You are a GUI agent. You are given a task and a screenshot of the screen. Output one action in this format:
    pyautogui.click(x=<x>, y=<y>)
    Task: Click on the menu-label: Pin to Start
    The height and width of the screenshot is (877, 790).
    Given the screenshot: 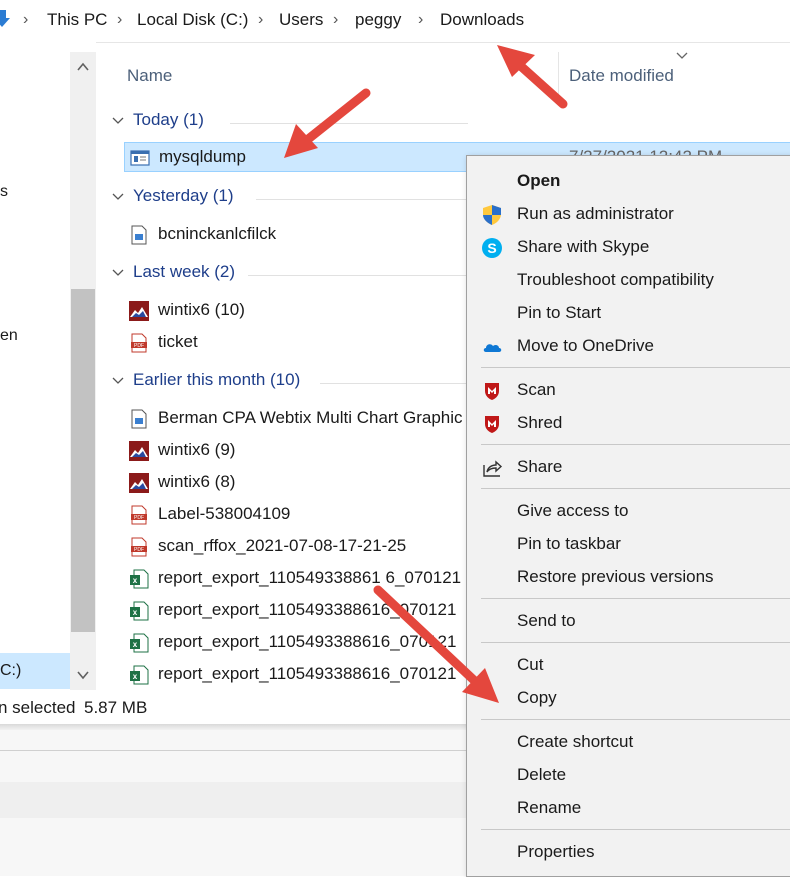 What is the action you would take?
    pyautogui.click(x=559, y=312)
    